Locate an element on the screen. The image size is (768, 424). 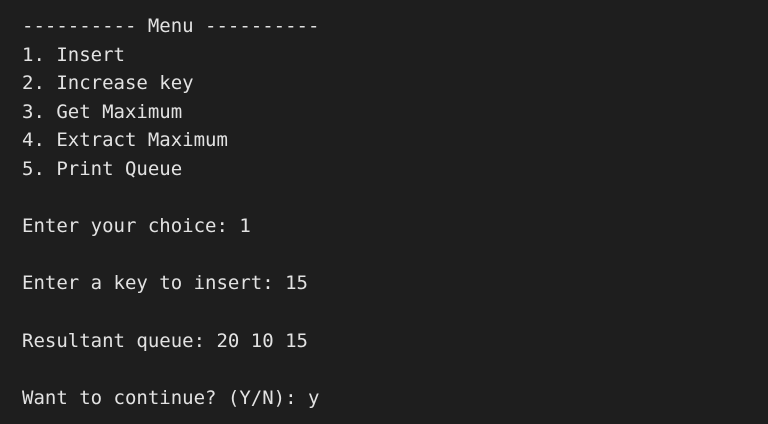
menu-item-increase-key: 2. Increase key is located at coordinates (108, 83).